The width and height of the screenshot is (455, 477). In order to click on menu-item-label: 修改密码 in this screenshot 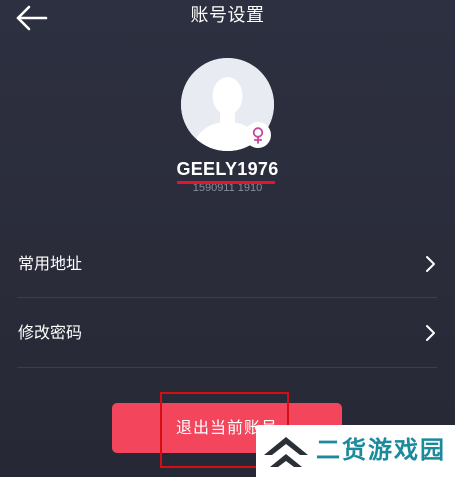, I will do `click(50, 332)`.